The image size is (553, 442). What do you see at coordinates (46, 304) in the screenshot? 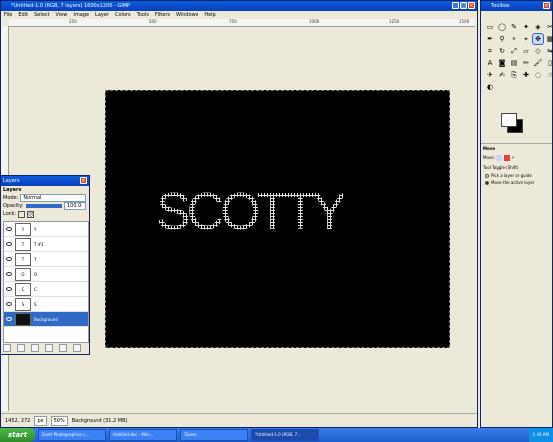
I see `layer-row: S S` at bounding box center [46, 304].